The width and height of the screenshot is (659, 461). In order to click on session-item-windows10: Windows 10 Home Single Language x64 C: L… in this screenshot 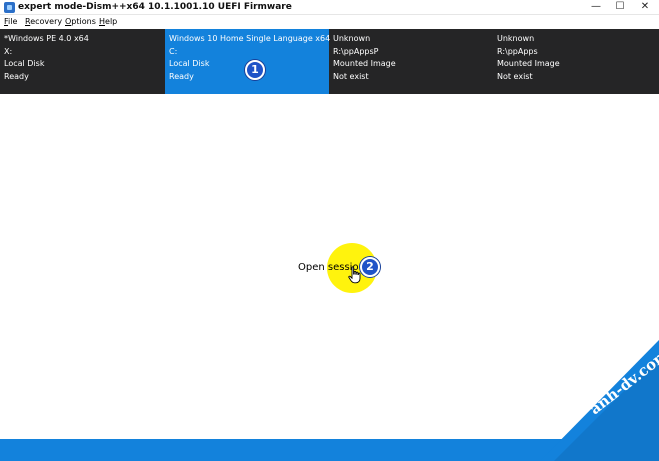, I will do `click(248, 61)`.